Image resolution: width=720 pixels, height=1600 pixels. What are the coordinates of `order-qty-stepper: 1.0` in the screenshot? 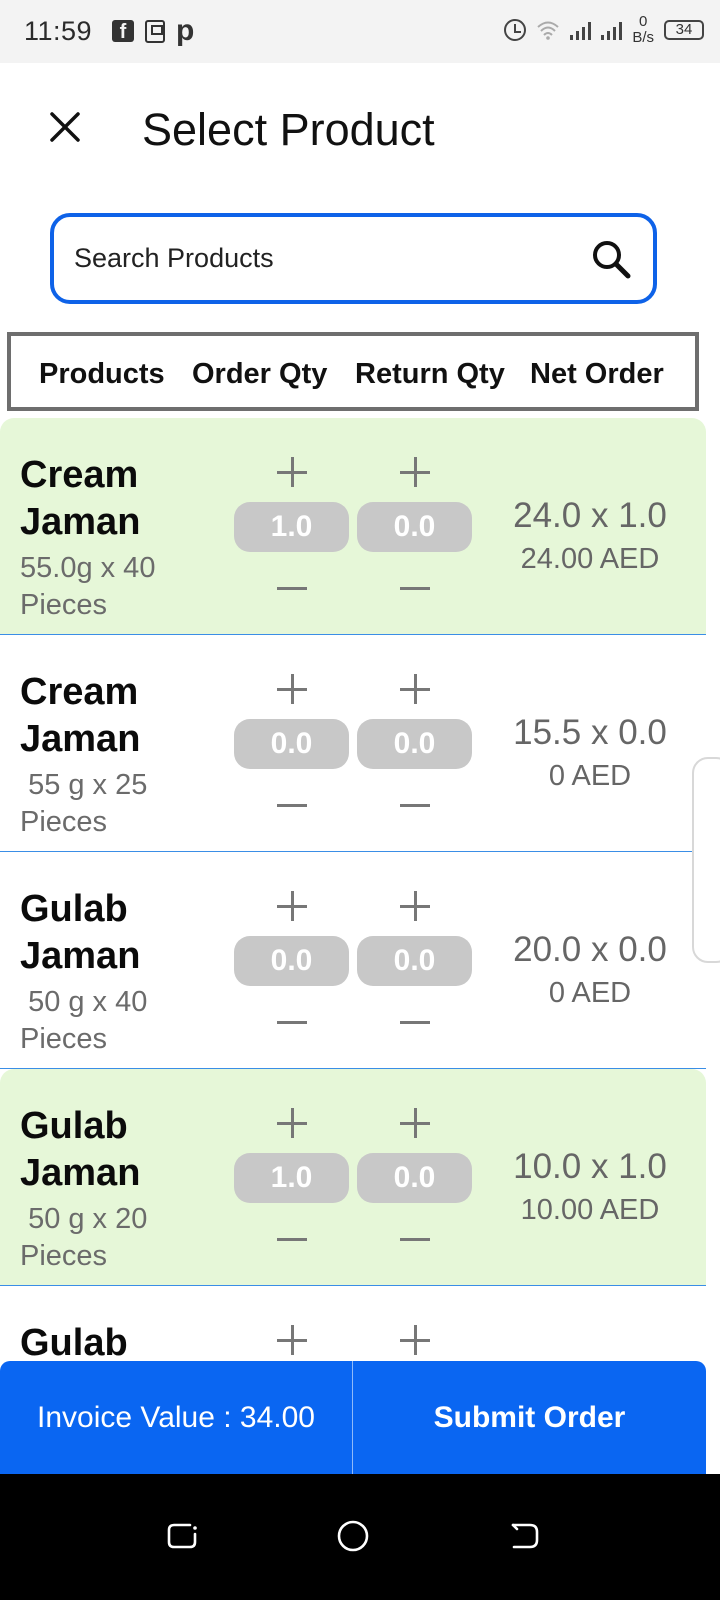 It's located at (291, 1176).